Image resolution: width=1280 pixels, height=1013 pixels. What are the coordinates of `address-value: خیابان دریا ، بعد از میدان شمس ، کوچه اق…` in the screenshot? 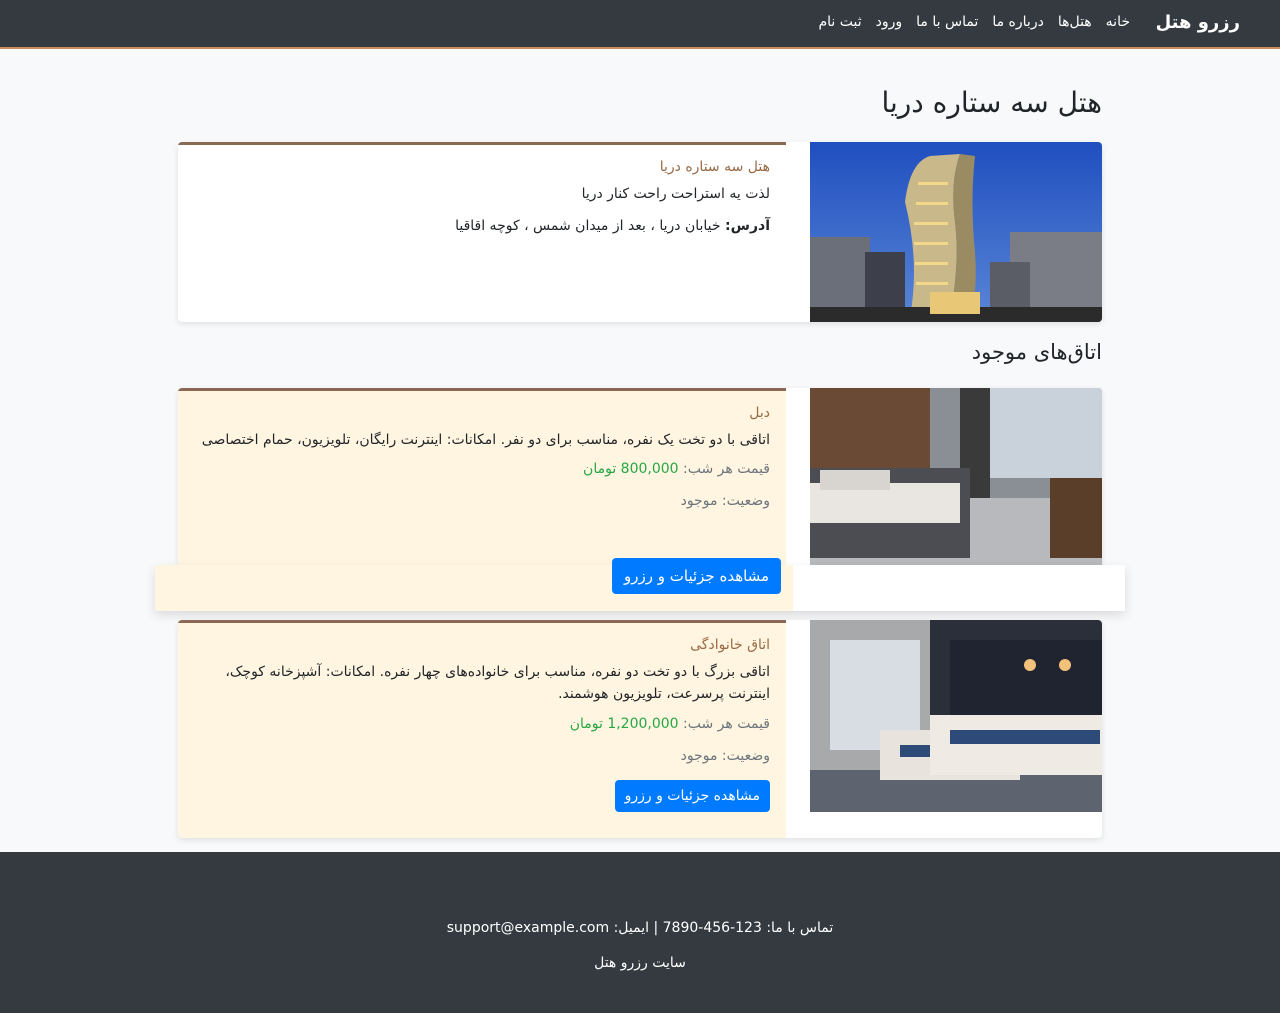 It's located at (588, 226).